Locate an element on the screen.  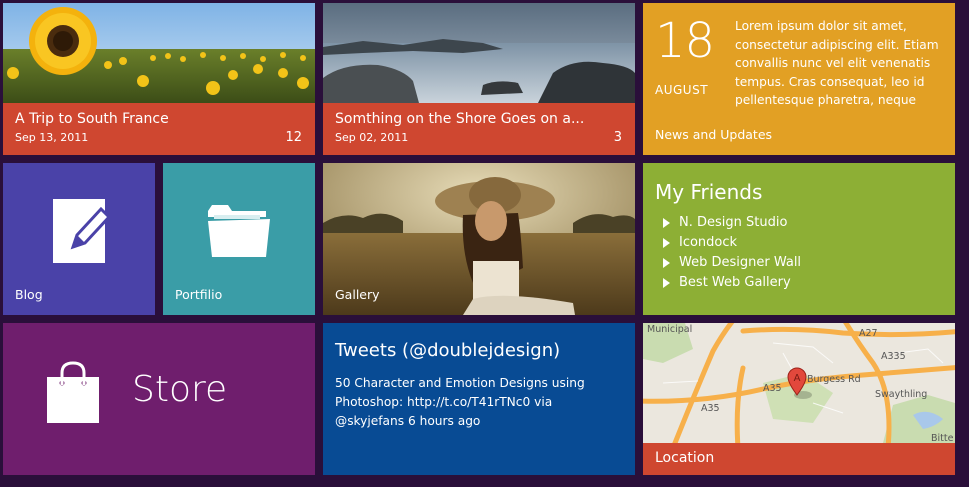
friend-link: Best Web Gallery is located at coordinates (732, 283).